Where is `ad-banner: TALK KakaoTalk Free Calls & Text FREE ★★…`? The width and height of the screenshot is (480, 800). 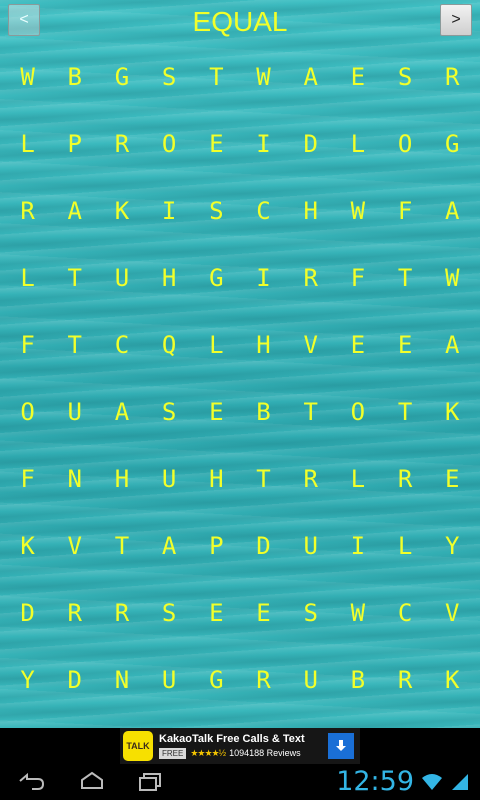 ad-banner: TALK KakaoTalk Free Calls & Text FREE ★★… is located at coordinates (240, 746).